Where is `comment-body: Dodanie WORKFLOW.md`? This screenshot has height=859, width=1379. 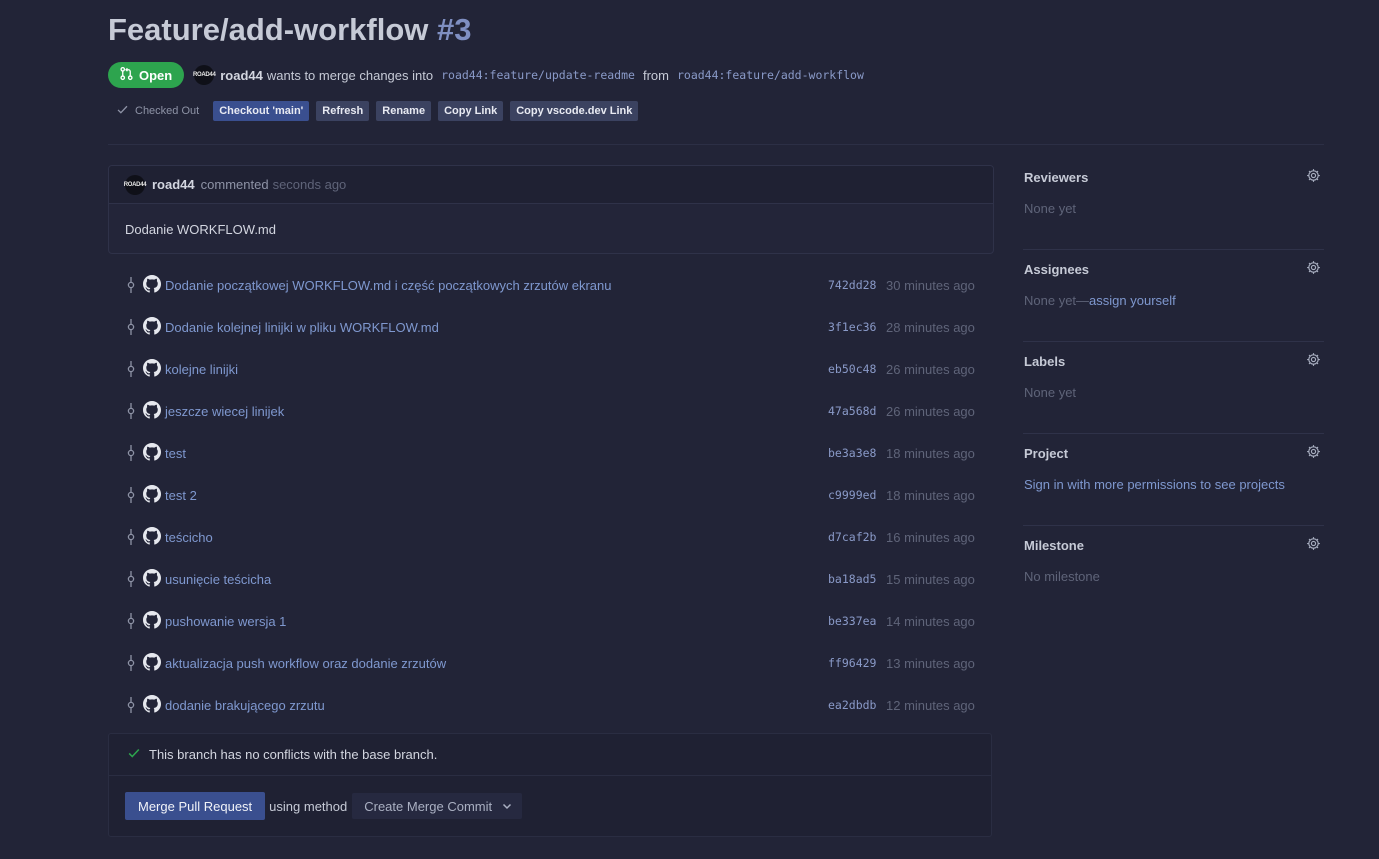
comment-body: Dodanie WORKFLOW.md is located at coordinates (200, 229).